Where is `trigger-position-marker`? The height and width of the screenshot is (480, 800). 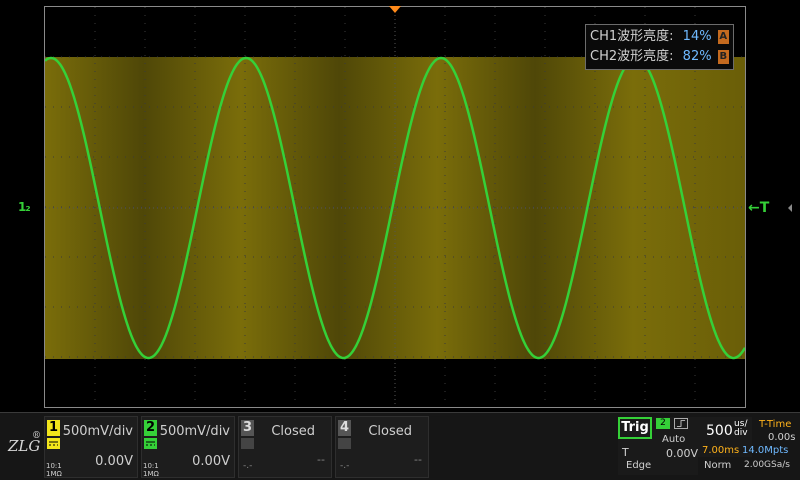
trigger-position-marker is located at coordinates (395, 9).